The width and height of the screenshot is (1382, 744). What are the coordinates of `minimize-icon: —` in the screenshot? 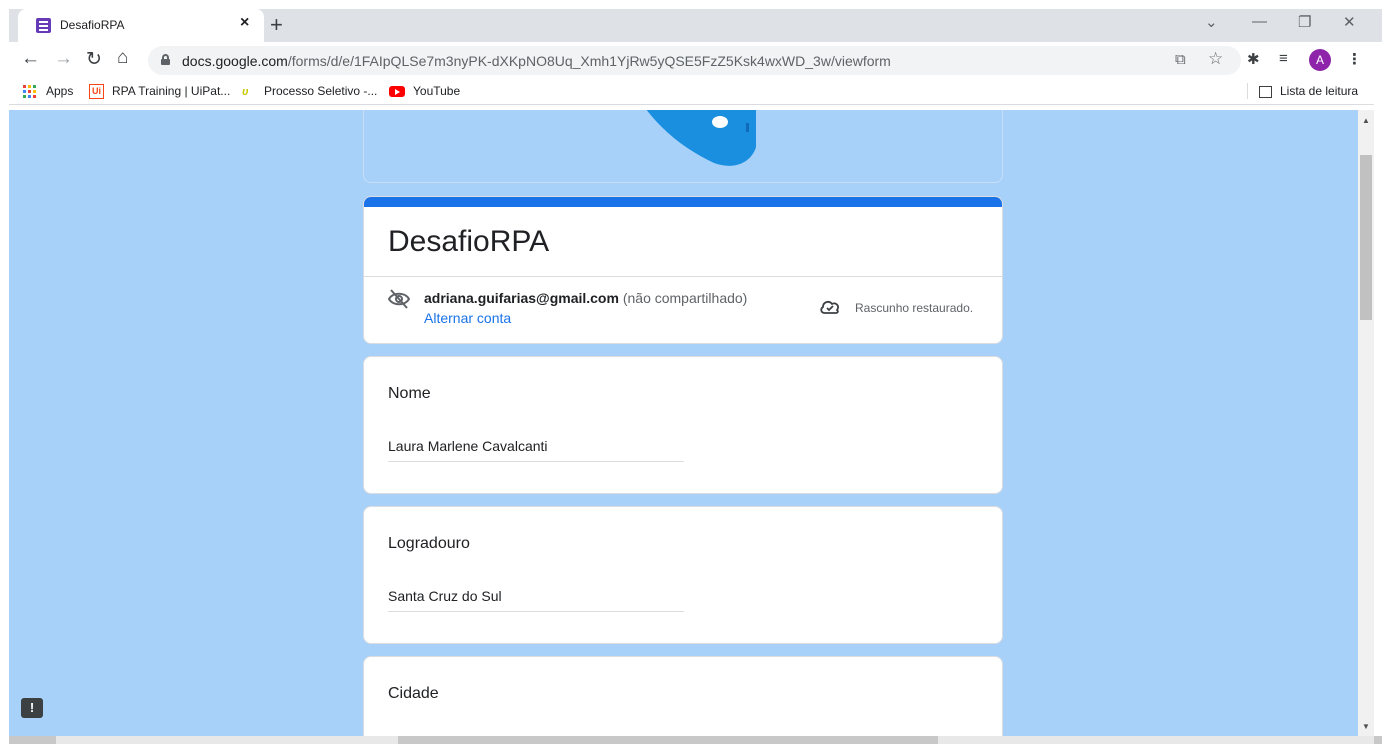 It's located at (1259, 21).